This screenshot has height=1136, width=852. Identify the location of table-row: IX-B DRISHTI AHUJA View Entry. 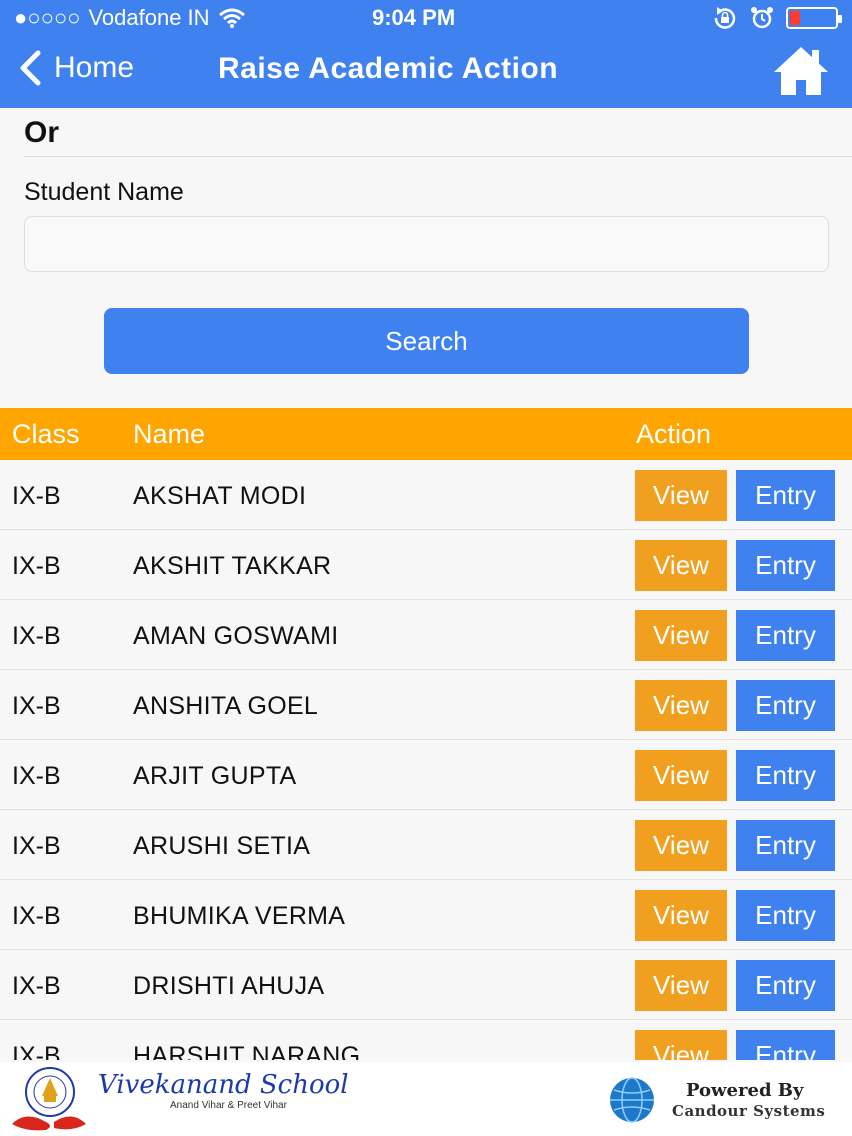
(426, 985).